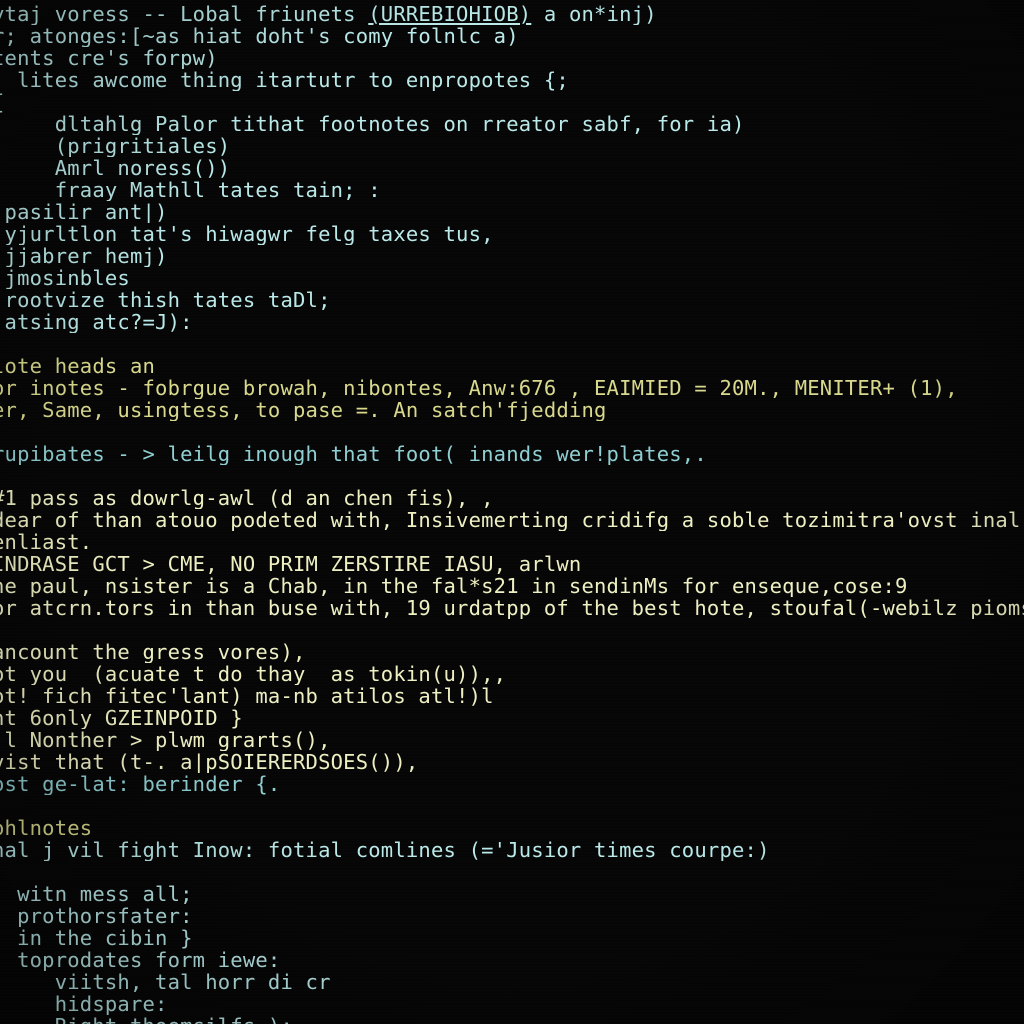 The image size is (1024, 1024). What do you see at coordinates (247, 696) in the screenshot?
I see `terminal-line: ot! fich fitec'lant) ma-nb_atilos atl!)l` at bounding box center [247, 696].